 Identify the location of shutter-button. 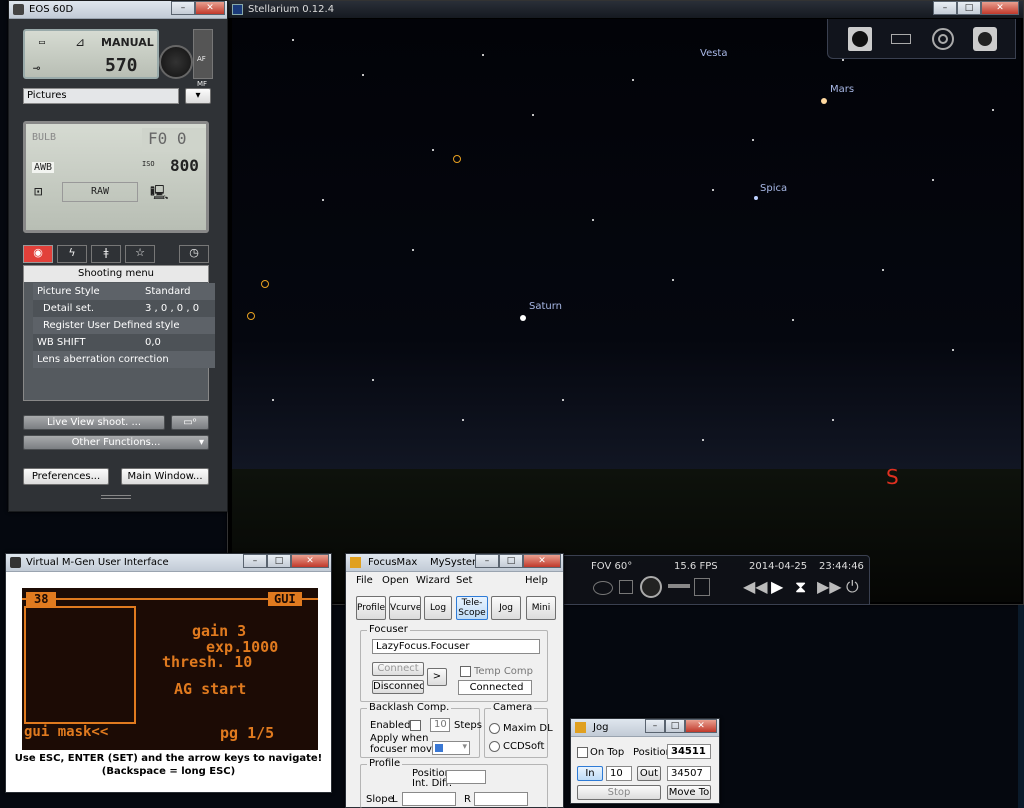
(176, 62).